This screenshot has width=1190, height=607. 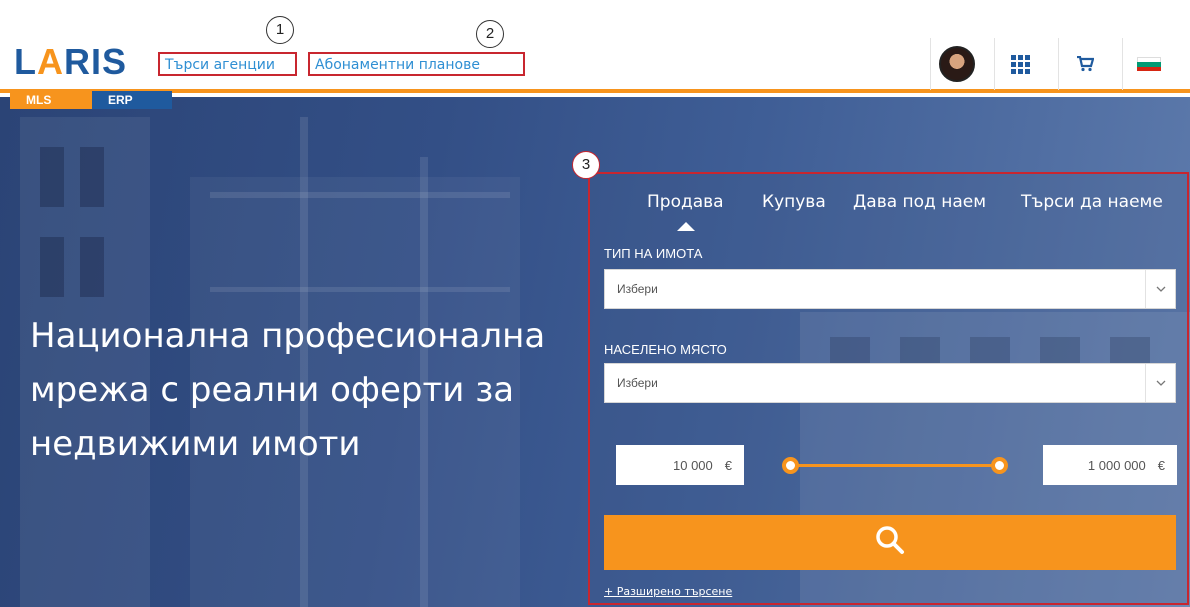 What do you see at coordinates (272, 390) in the screenshot?
I see `headline-line: мрежа с реални оферти за` at bounding box center [272, 390].